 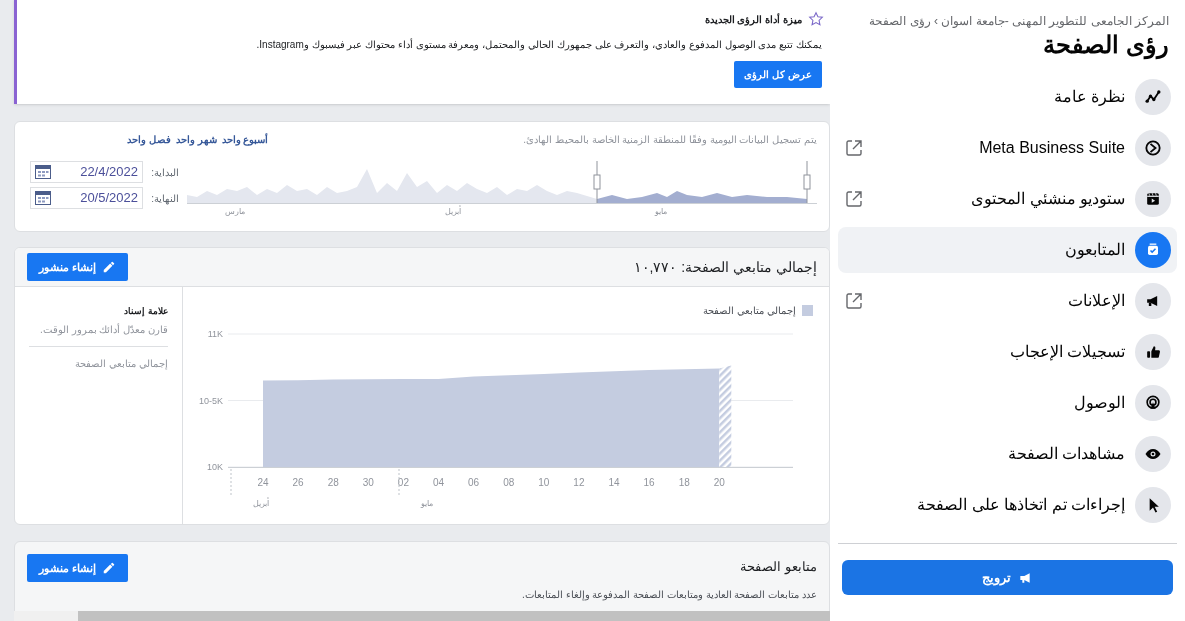 What do you see at coordinates (298, 482) in the screenshot?
I see `x-axis-label: 26` at bounding box center [298, 482].